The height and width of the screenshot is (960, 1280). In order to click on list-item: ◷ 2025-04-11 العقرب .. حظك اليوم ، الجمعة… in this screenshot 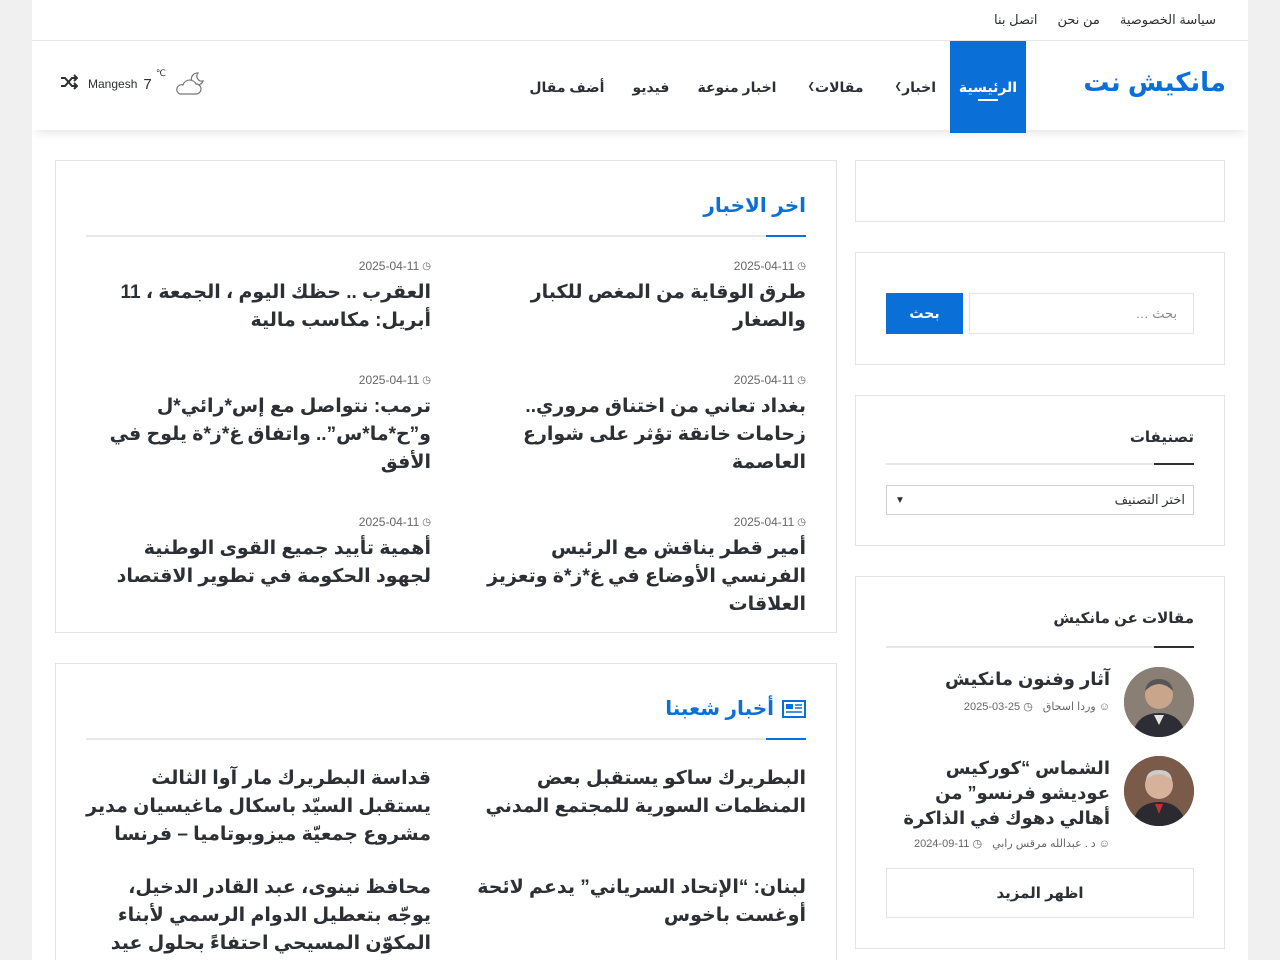, I will do `click(258, 297)`.